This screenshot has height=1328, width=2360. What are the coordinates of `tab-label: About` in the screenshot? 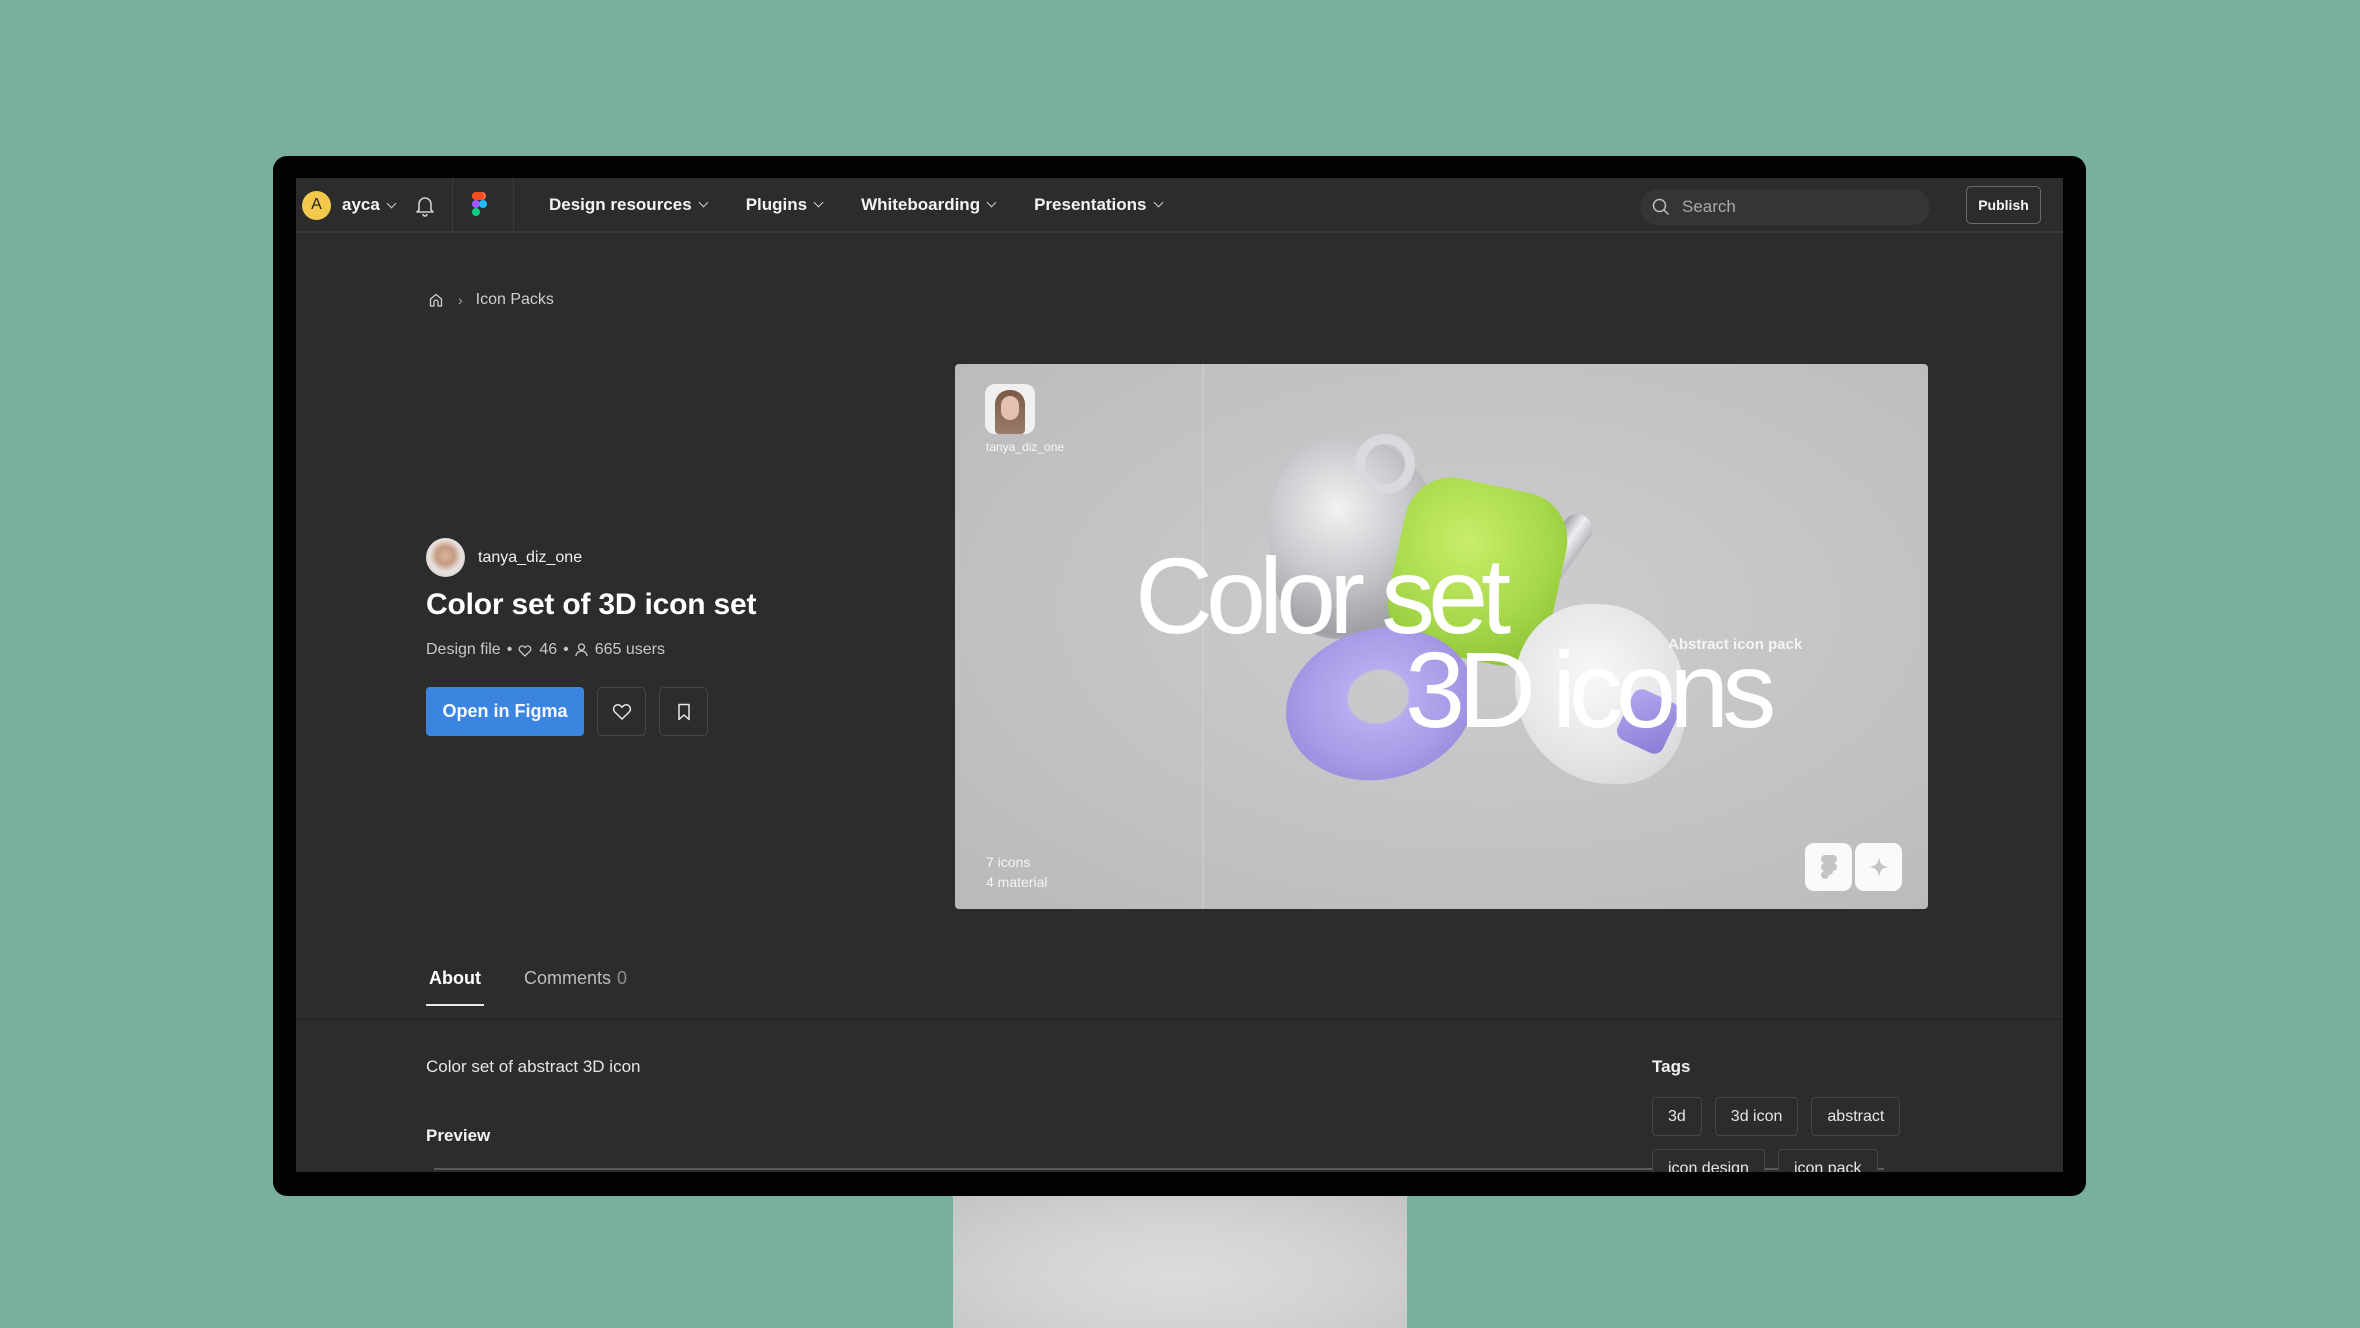 It's located at (455, 978).